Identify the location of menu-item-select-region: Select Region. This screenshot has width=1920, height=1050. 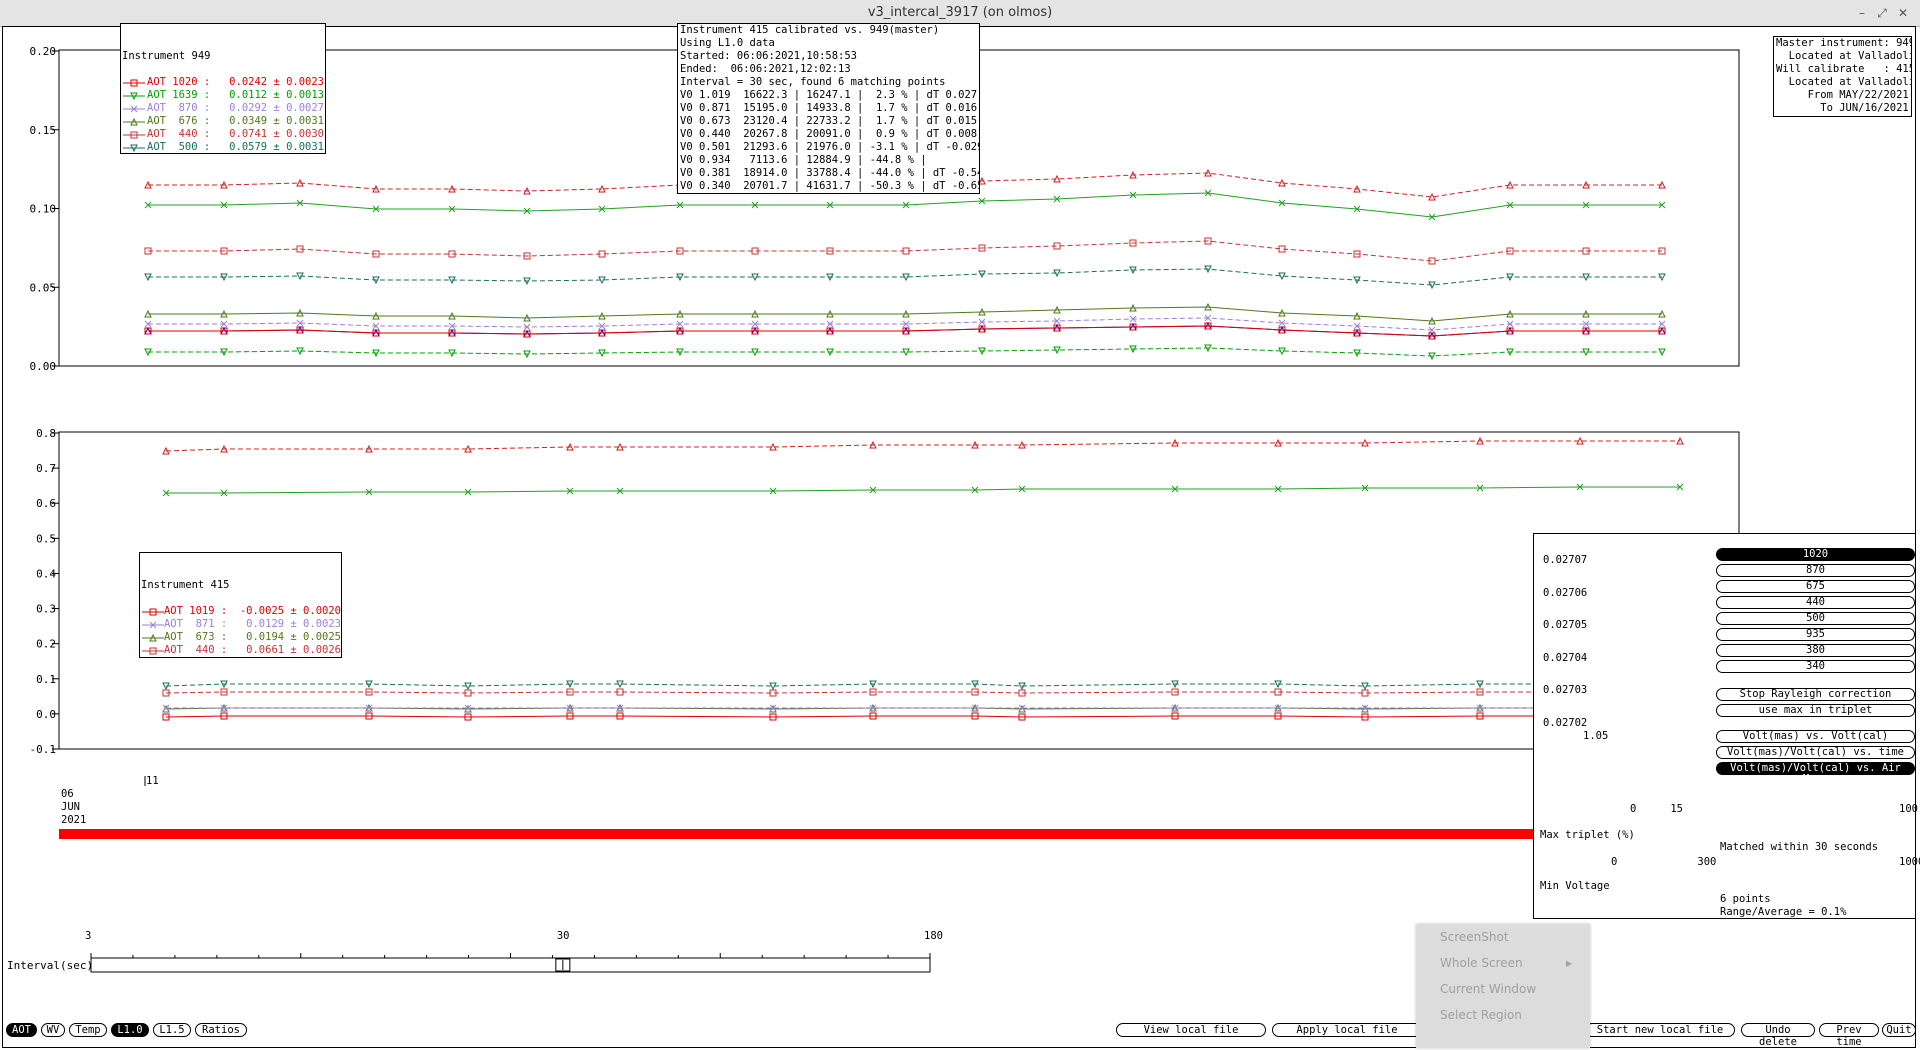
(1503, 1015).